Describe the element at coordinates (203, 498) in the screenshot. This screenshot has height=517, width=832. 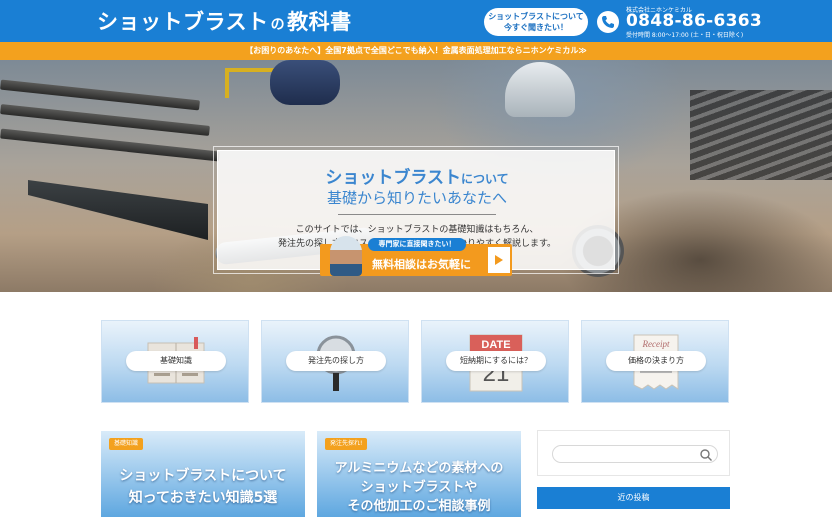
I see `article-title-line2: 知っておきたい知識5選` at that location.